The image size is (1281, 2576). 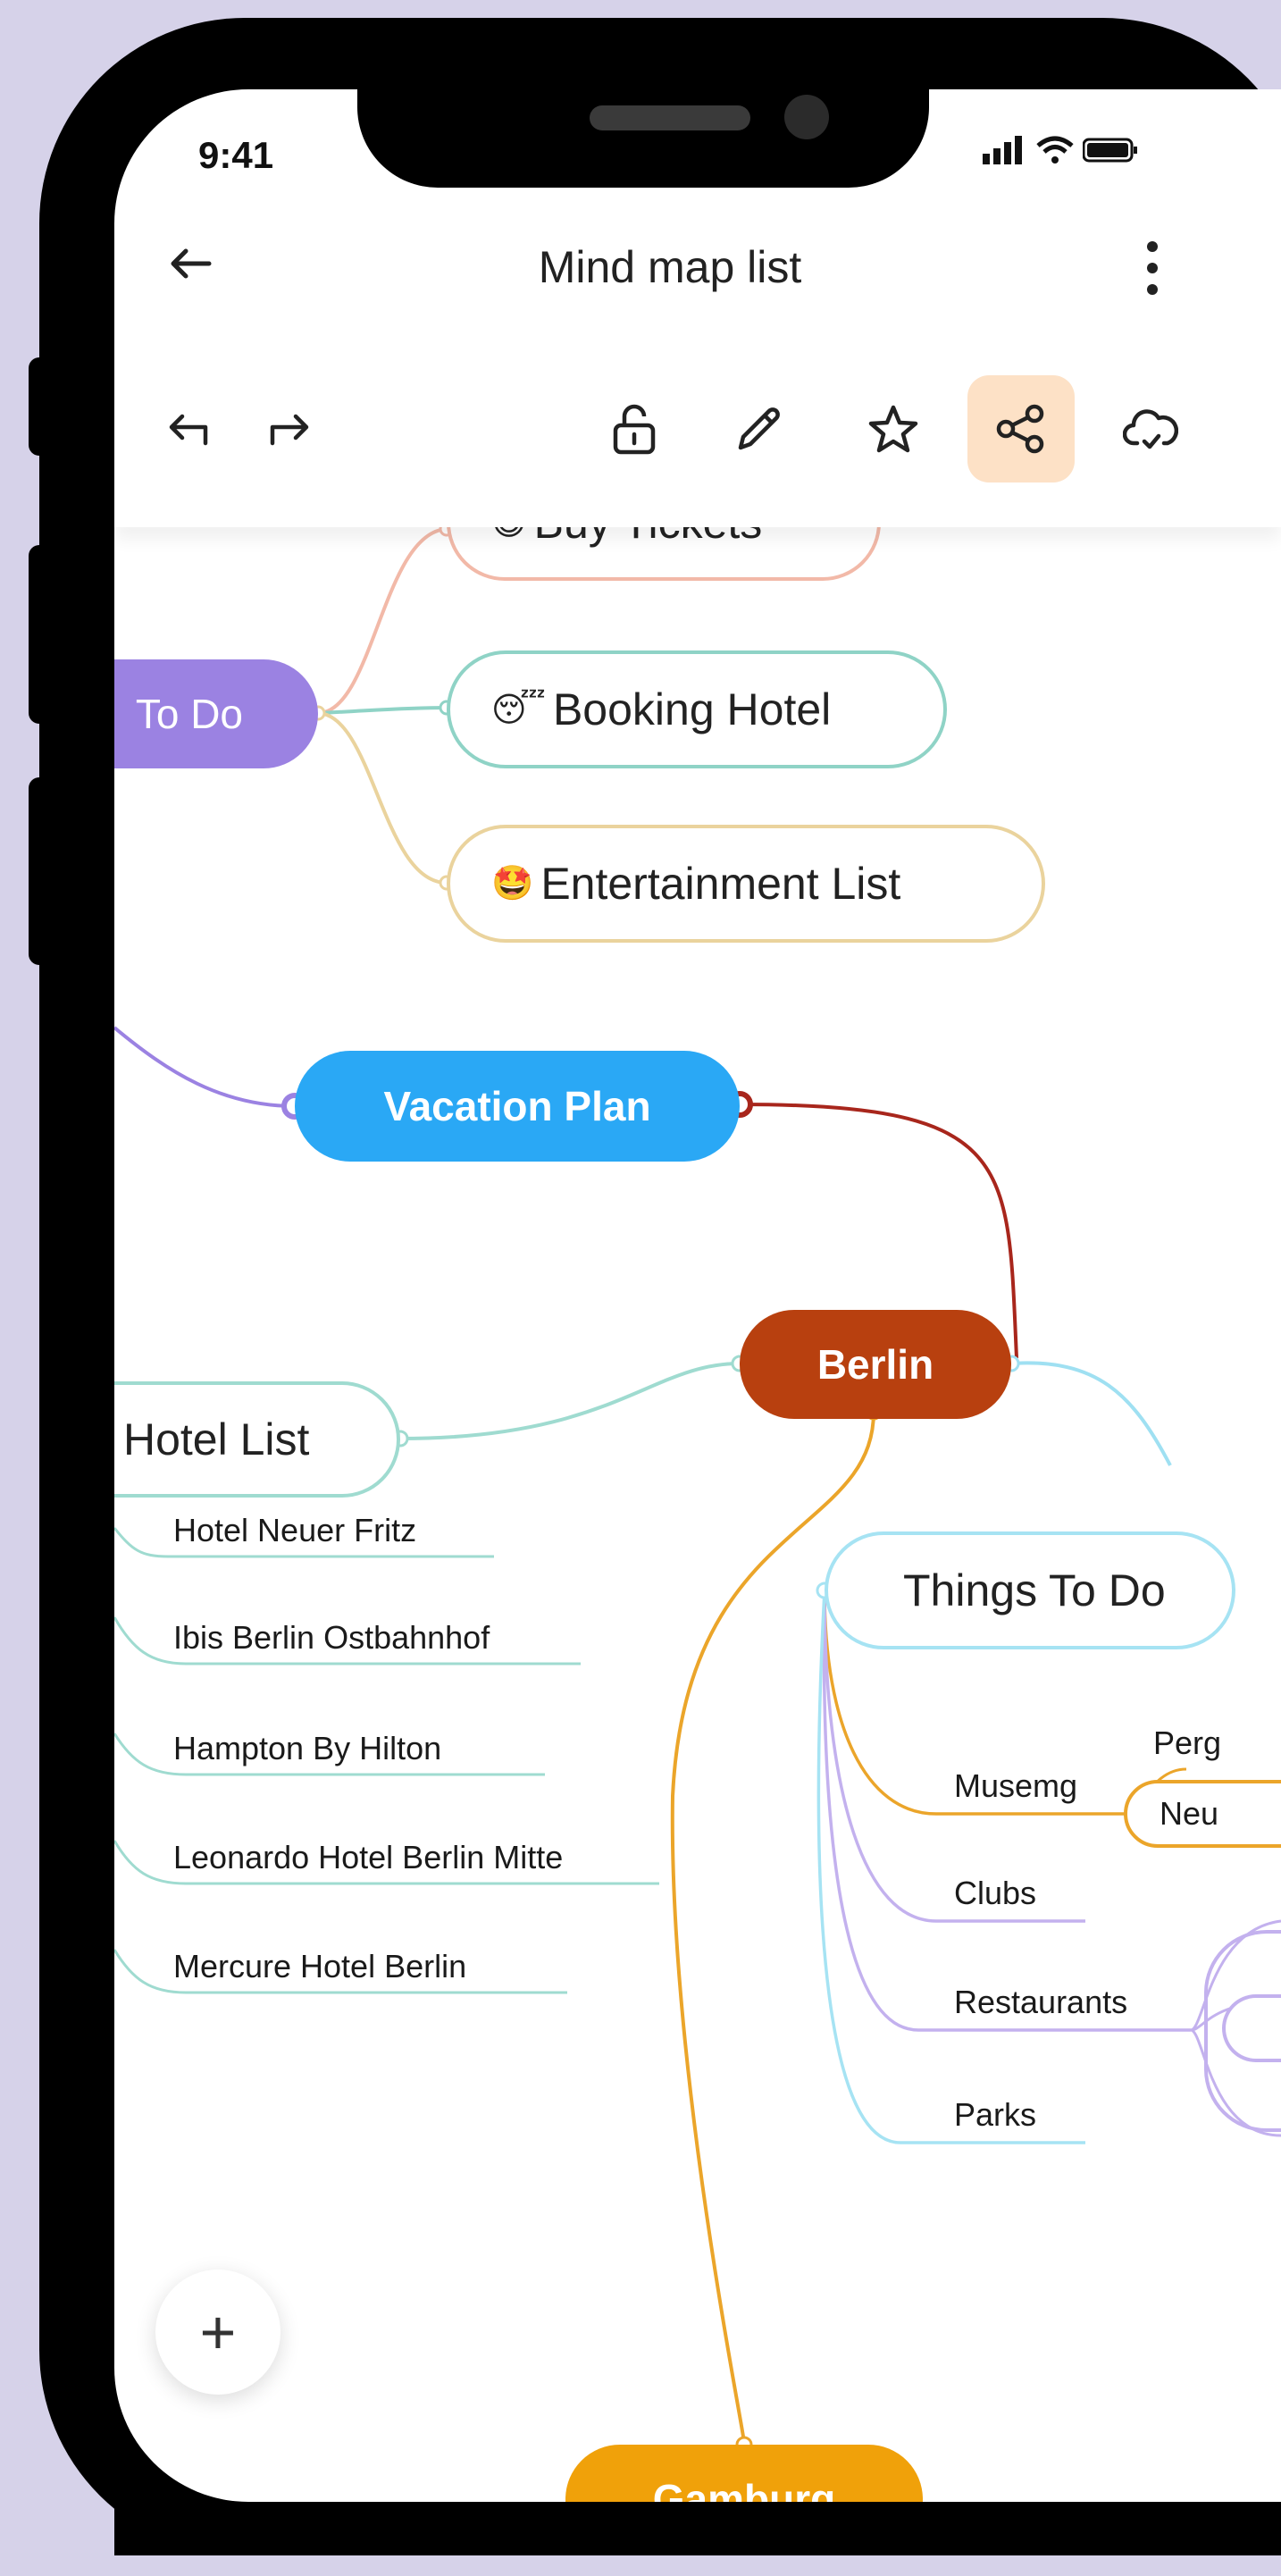 I want to click on node-hotel-list: Hotel List, so click(x=257, y=1439).